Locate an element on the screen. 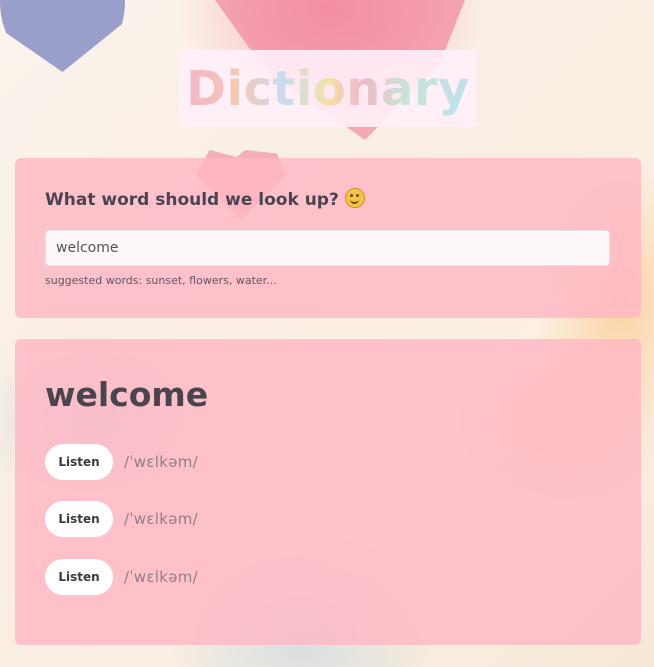 The image size is (654, 667). search-prompt-text: What word should we look up? is located at coordinates (192, 200).